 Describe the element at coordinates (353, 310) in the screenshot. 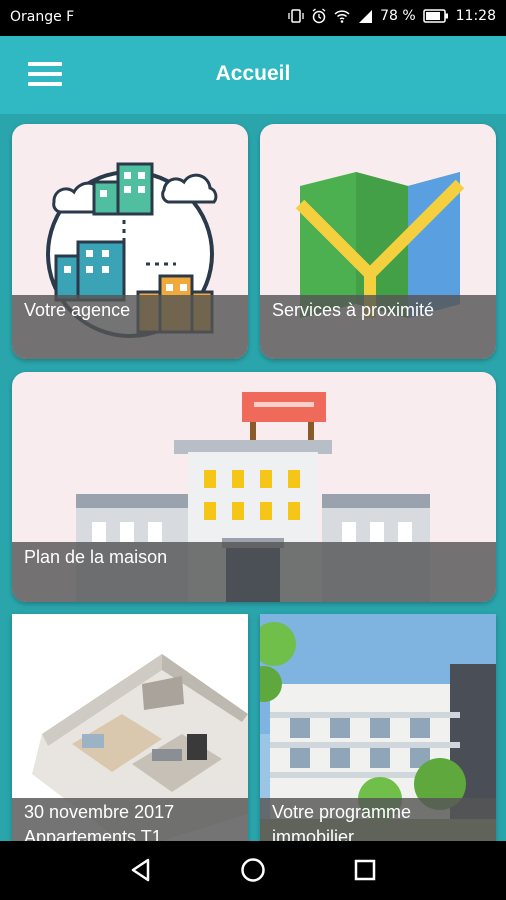

I see `tile-label: Services à proximité` at that location.